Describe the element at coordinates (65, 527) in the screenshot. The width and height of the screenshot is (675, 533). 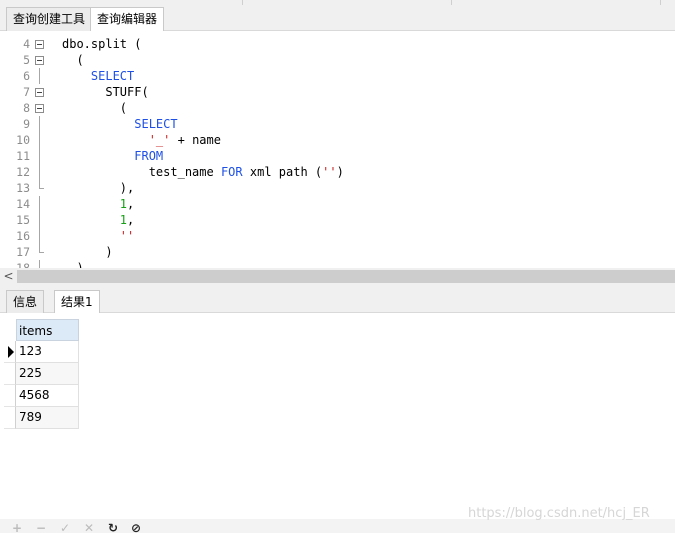
I see `apply-changes-icon: ✓` at that location.